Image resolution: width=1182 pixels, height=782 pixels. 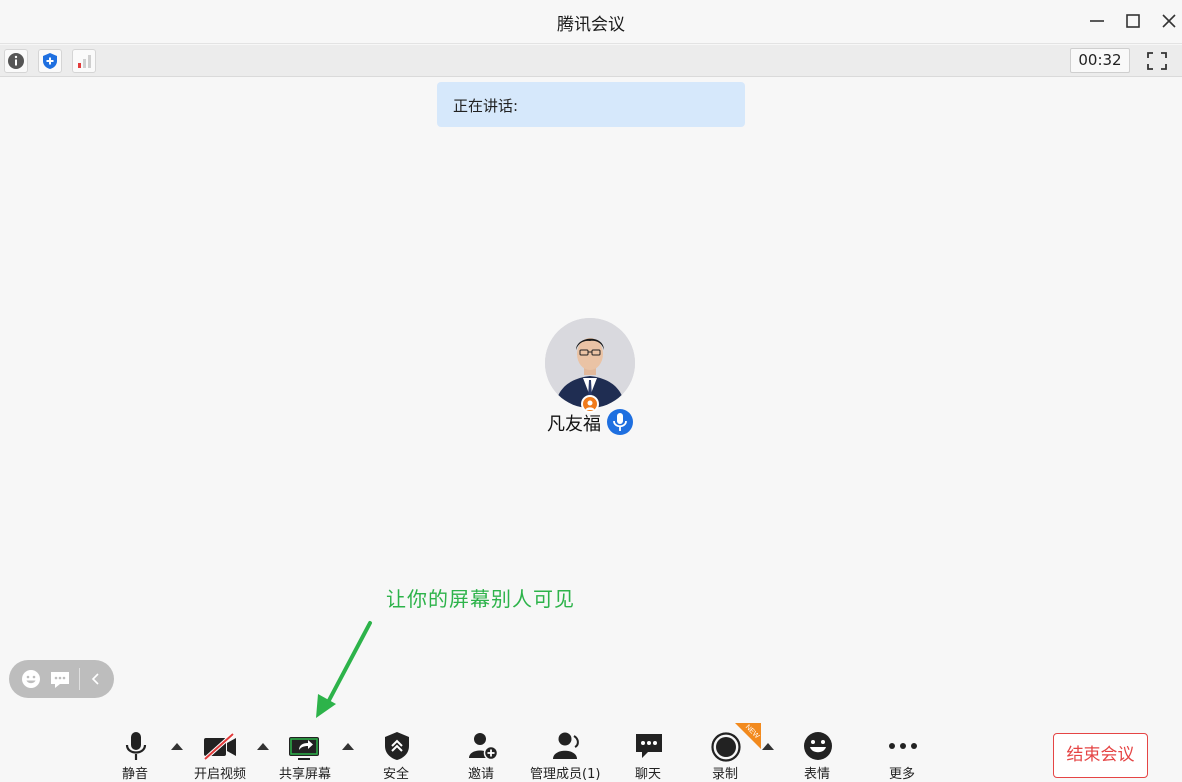 What do you see at coordinates (50, 61) in the screenshot?
I see `shield-icon` at bounding box center [50, 61].